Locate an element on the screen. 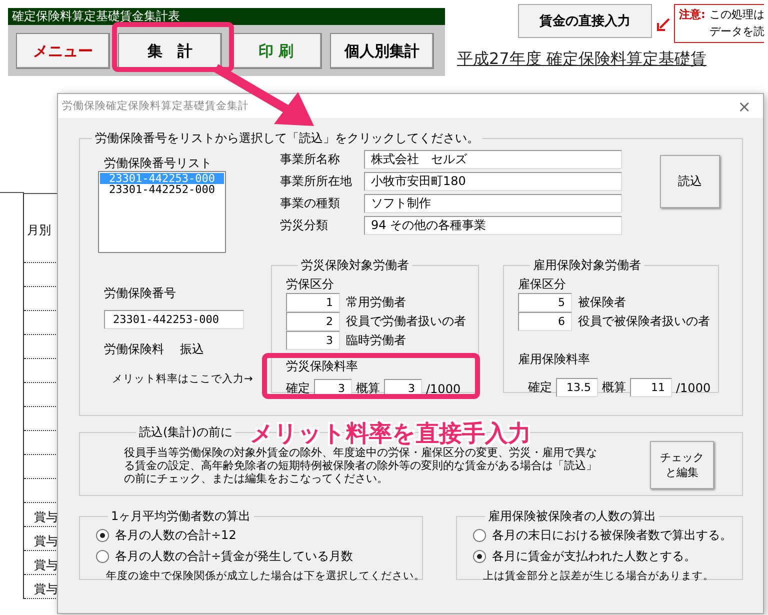 This screenshot has width=768, height=615. number-field: 13.5 is located at coordinates (577, 387).